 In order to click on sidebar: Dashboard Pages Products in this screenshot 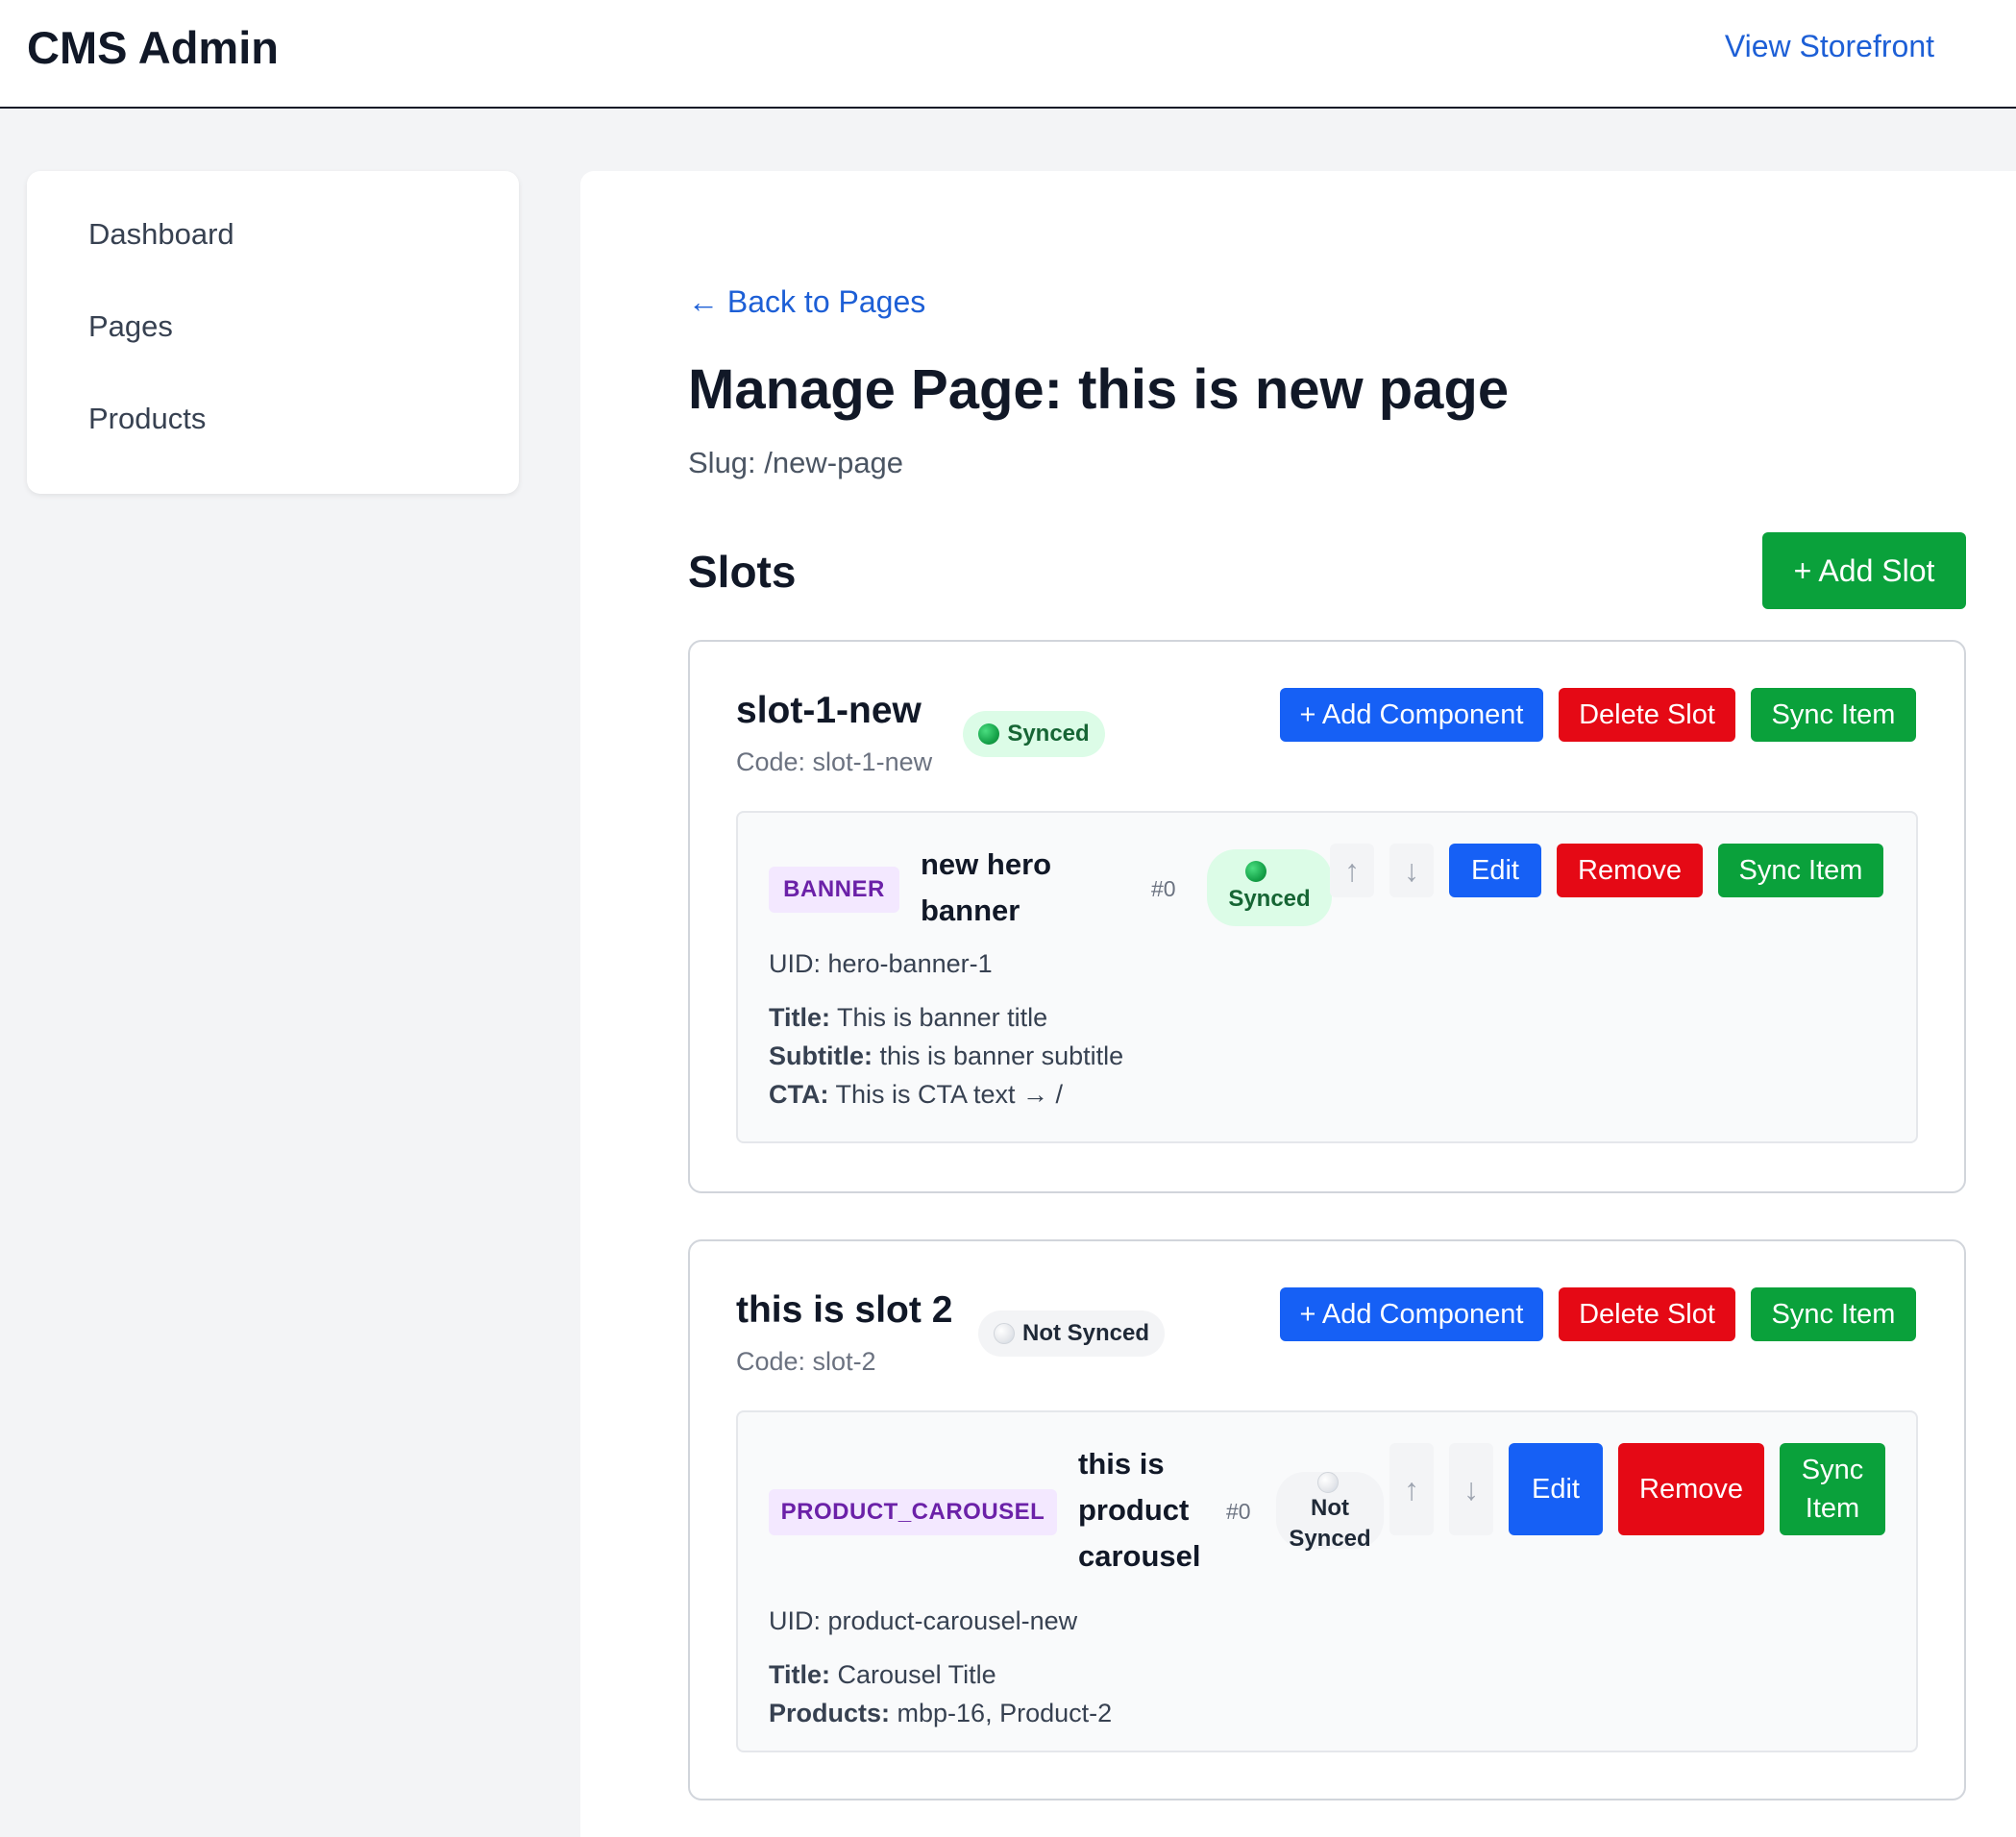, I will do `click(273, 332)`.